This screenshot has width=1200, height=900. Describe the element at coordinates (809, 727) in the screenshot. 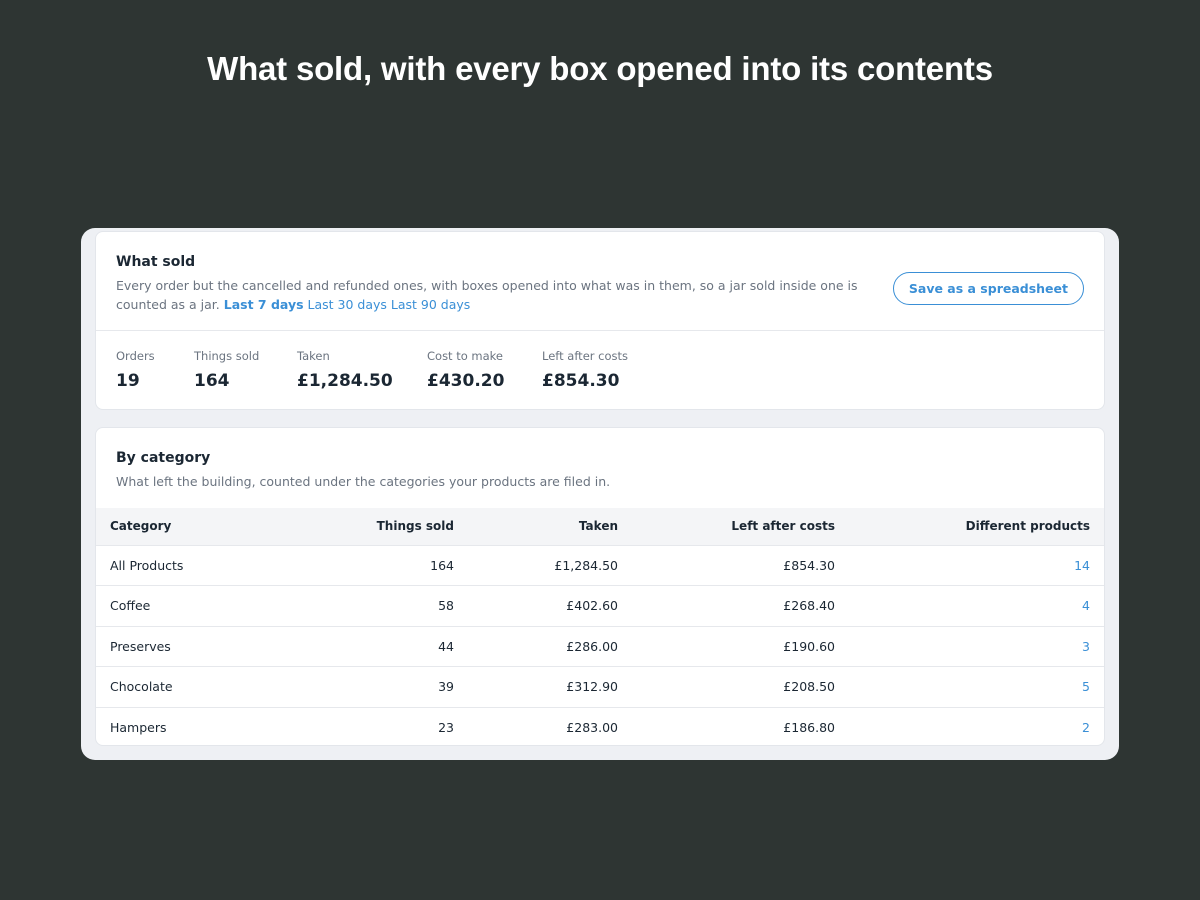

I see `cell-left-after-costs: £186.80` at that location.